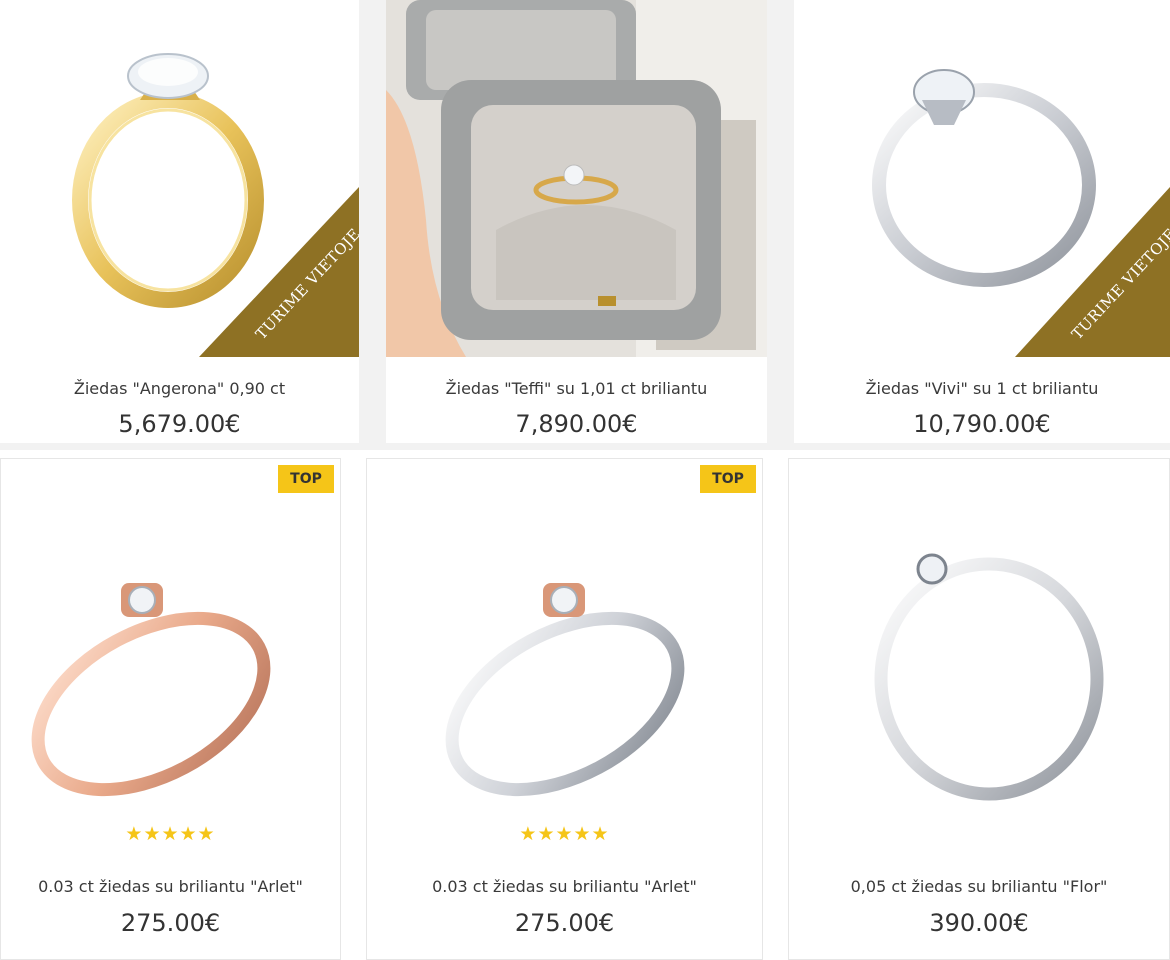 This screenshot has width=1170, height=960. I want to click on product-price: 10,790.00€, so click(982, 424).